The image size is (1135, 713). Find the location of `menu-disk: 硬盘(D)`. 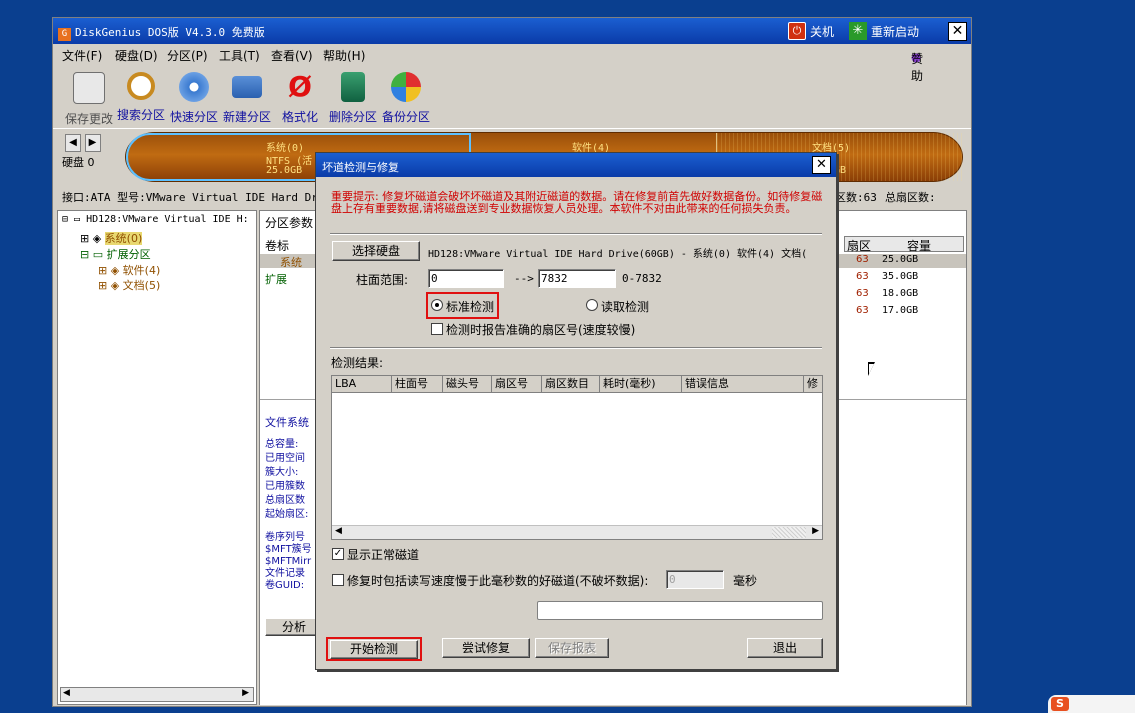

menu-disk: 硬盘(D) is located at coordinates (136, 55).